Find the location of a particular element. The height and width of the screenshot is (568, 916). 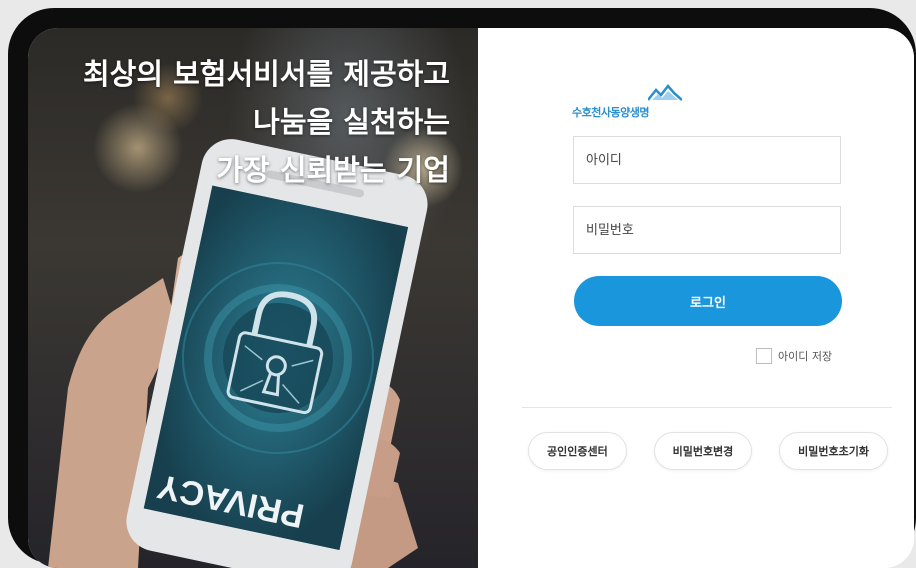

account-links: 공인인증센터 비밀번호변경 비밀번호초기화 is located at coordinates (708, 451).